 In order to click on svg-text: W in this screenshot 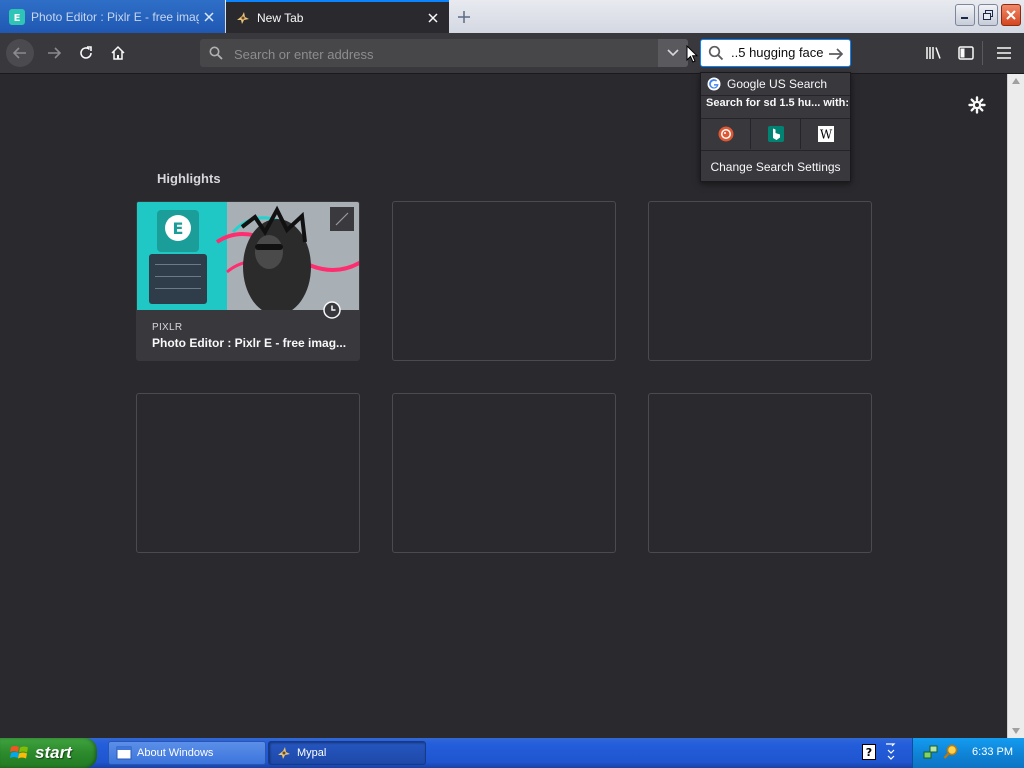, I will do `click(825, 135)`.